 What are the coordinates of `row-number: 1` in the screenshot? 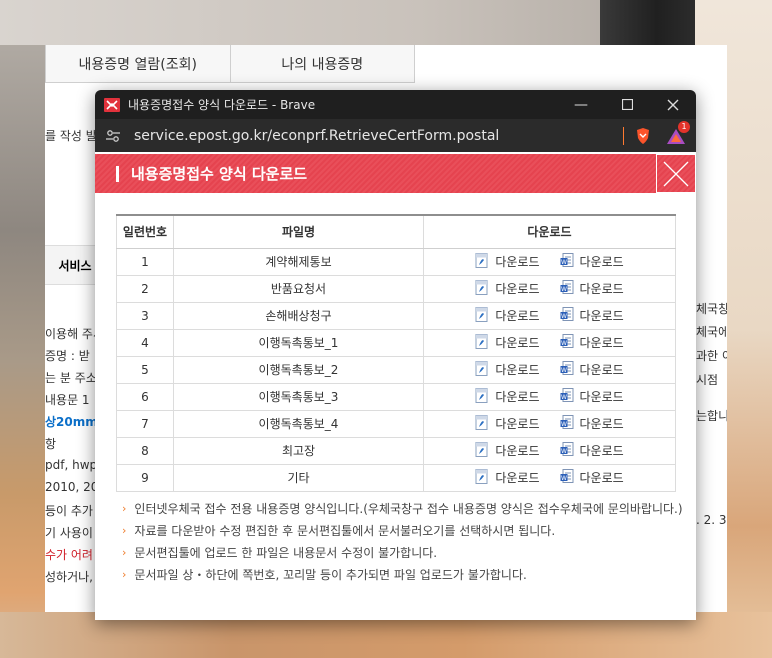 It's located at (145, 262).